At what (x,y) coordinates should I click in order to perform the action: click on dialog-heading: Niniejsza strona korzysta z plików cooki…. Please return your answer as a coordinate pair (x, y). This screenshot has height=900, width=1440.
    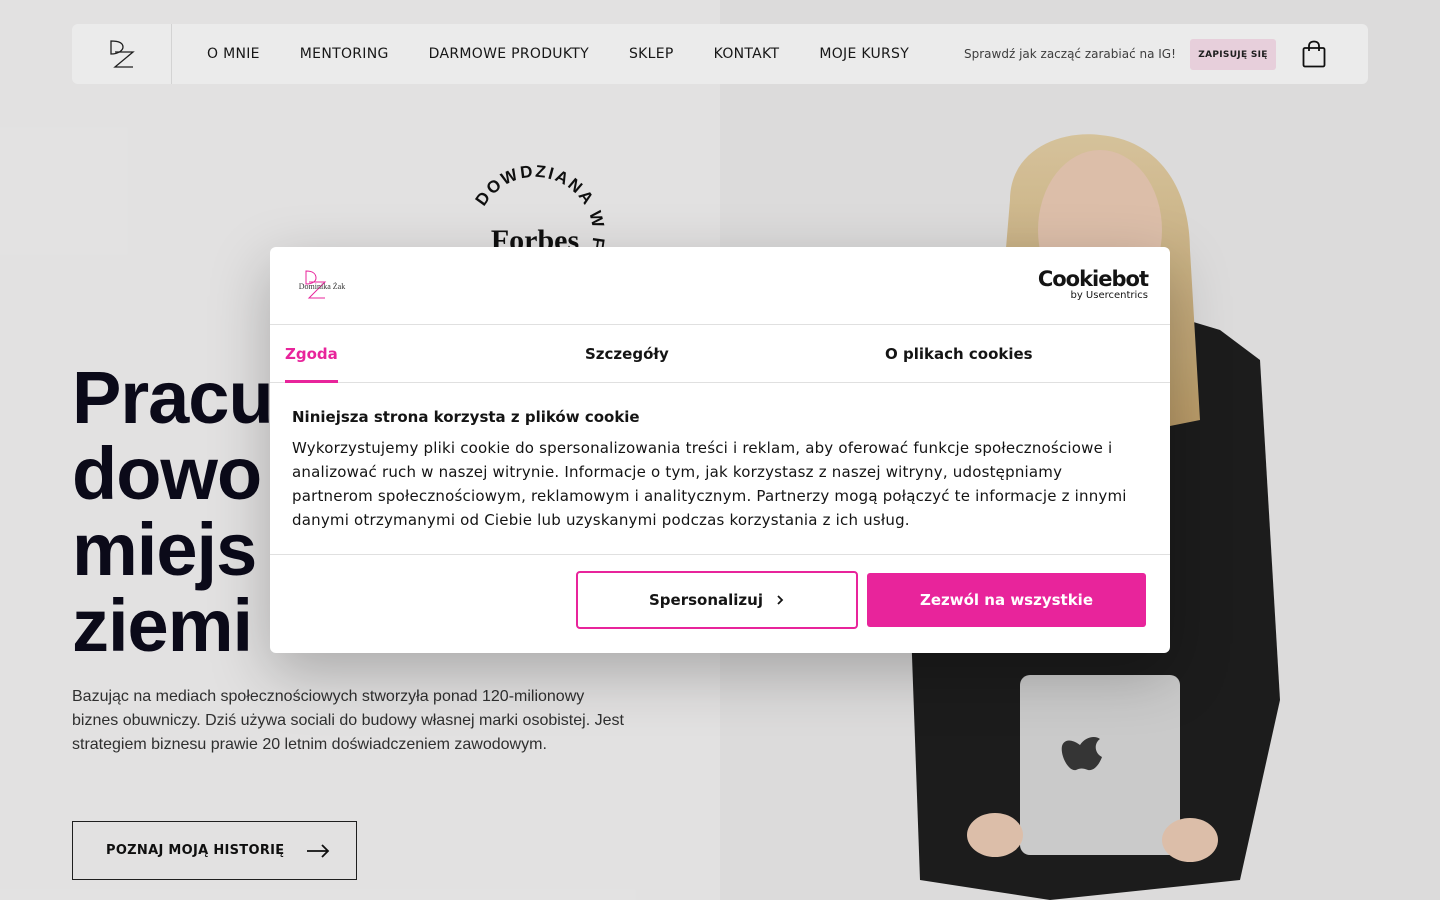
    Looking at the image, I should click on (466, 417).